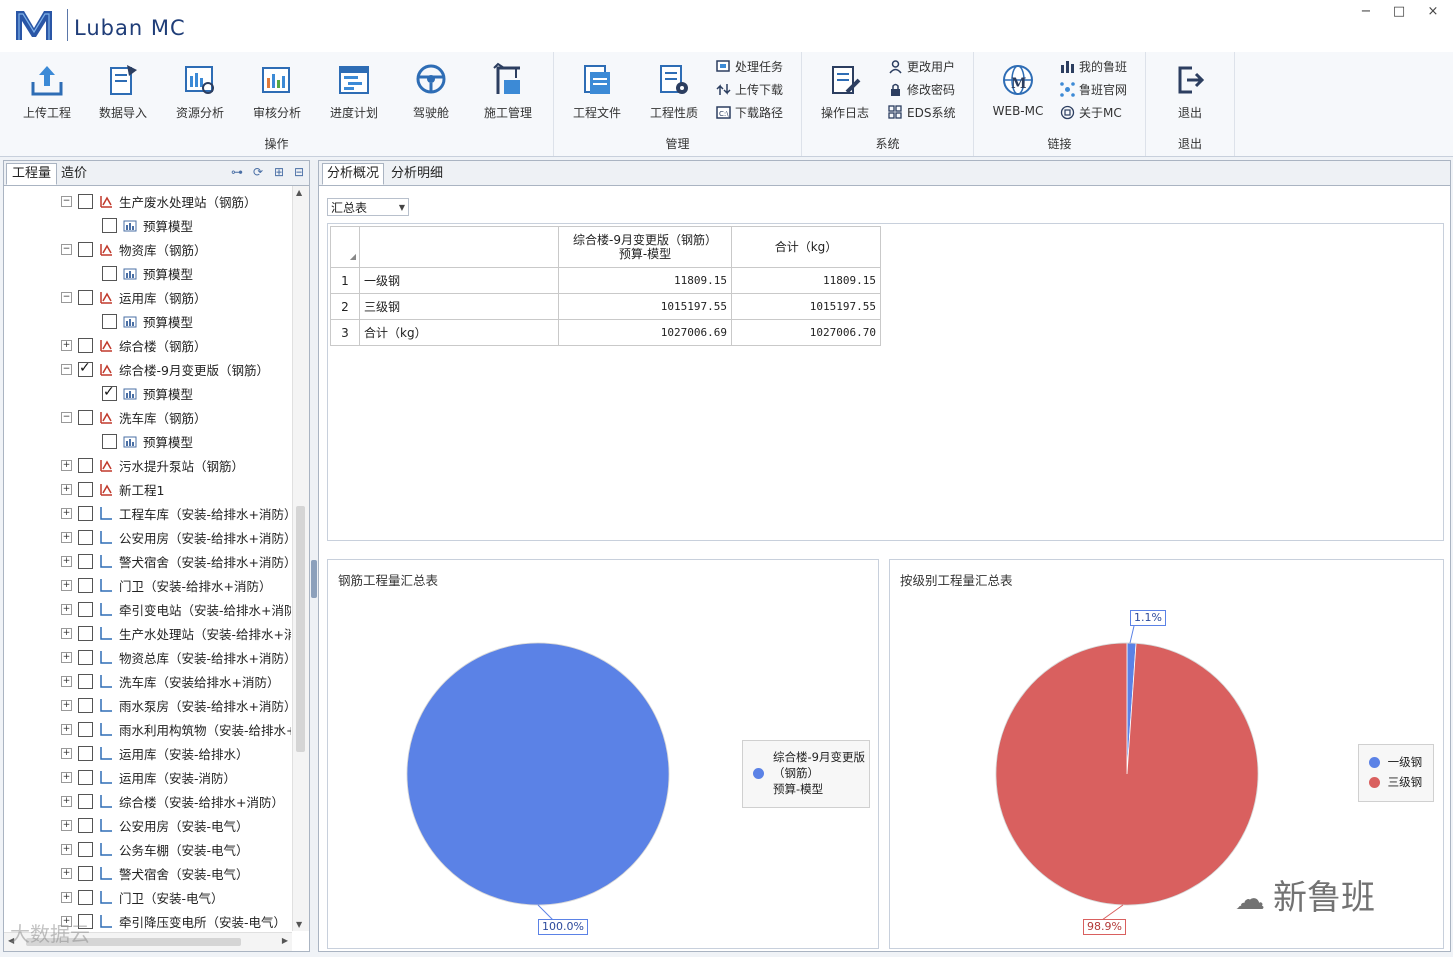 The width and height of the screenshot is (1453, 957). I want to click on minimize-button: −, so click(1366, 12).